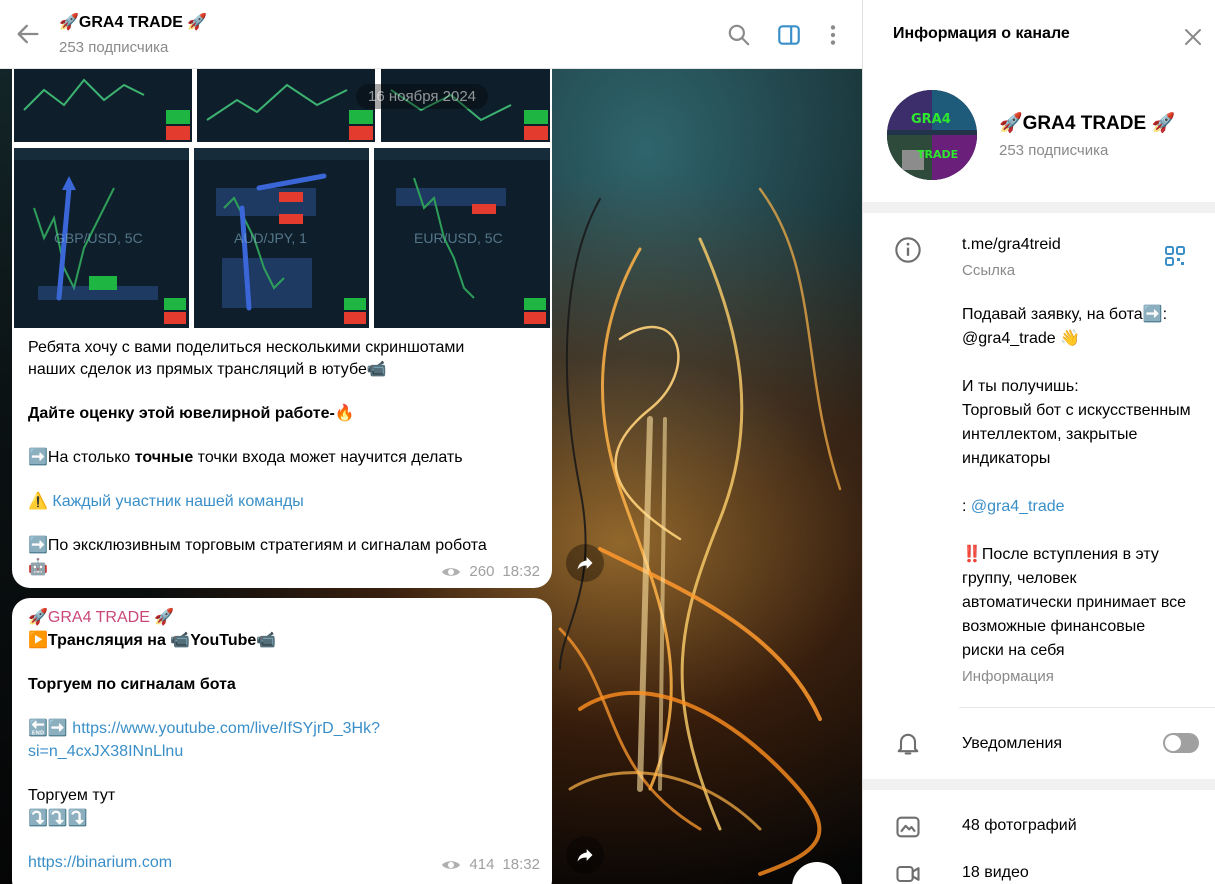 The width and height of the screenshot is (1215, 884). What do you see at coordinates (28, 34) in the screenshot?
I see `arrow-left-icon` at bounding box center [28, 34].